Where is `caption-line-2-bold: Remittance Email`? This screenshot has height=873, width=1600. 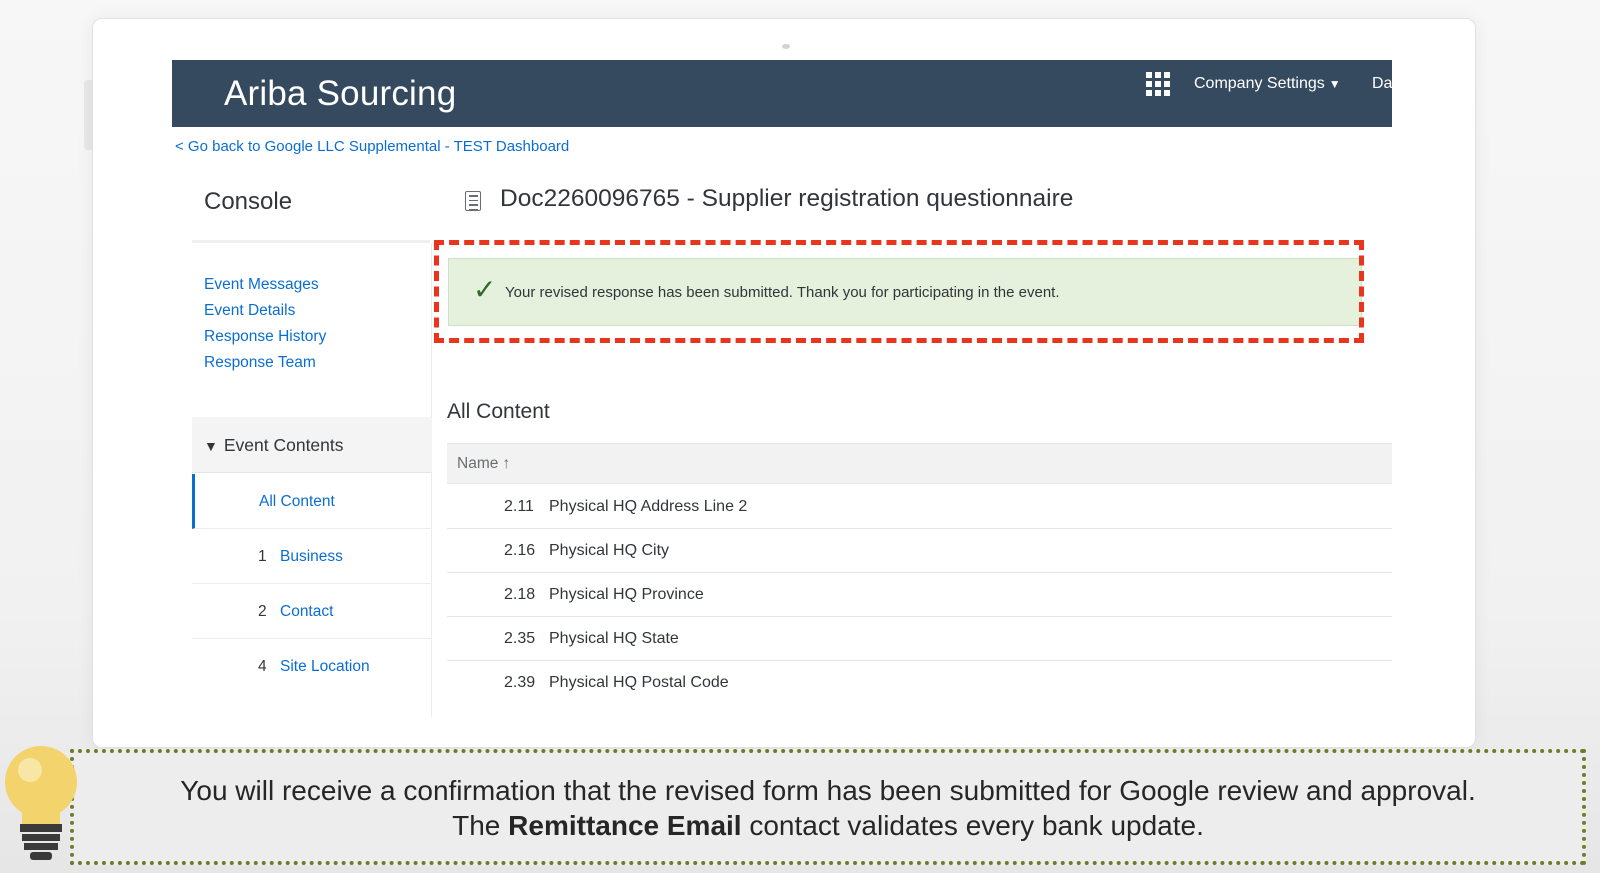 caption-line-2-bold: Remittance Email is located at coordinates (625, 825).